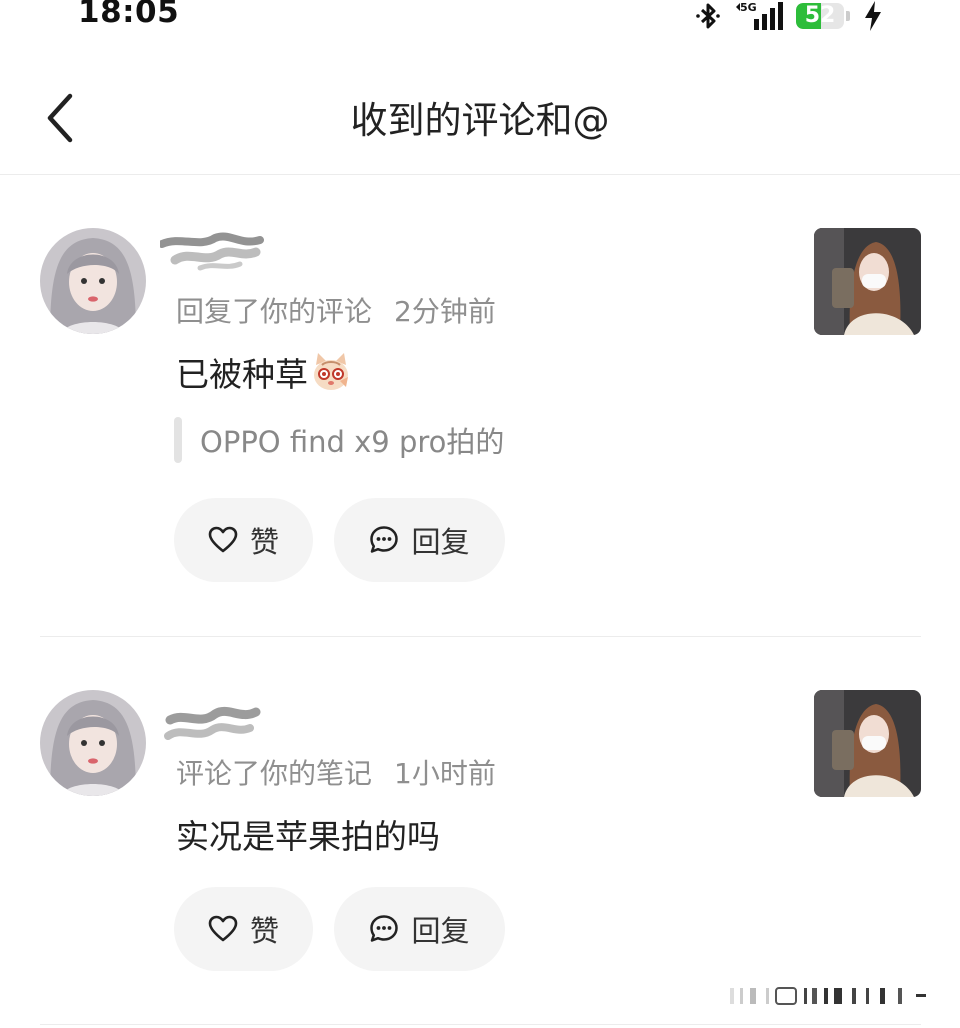 Image resolution: width=960 pixels, height=1028 pixels. Describe the element at coordinates (178, 440) in the screenshot. I see `quote-bar` at that location.